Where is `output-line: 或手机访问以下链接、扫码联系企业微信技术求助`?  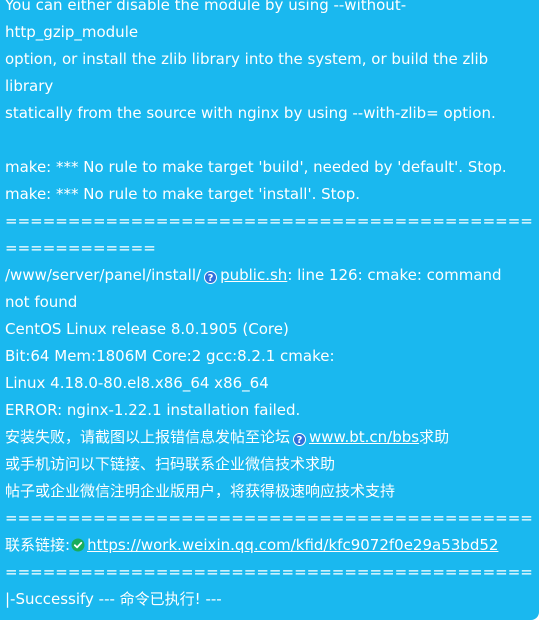 output-line: 或手机访问以下链接、扫码联系企业微信技术求助 is located at coordinates (170, 464).